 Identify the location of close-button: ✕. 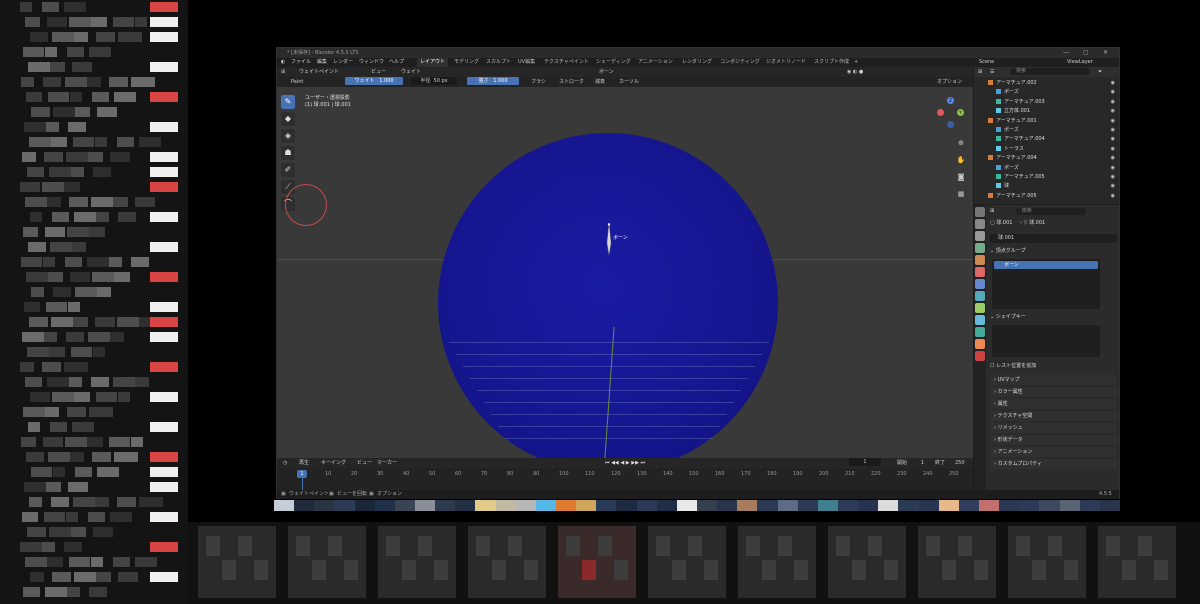
(1105, 53).